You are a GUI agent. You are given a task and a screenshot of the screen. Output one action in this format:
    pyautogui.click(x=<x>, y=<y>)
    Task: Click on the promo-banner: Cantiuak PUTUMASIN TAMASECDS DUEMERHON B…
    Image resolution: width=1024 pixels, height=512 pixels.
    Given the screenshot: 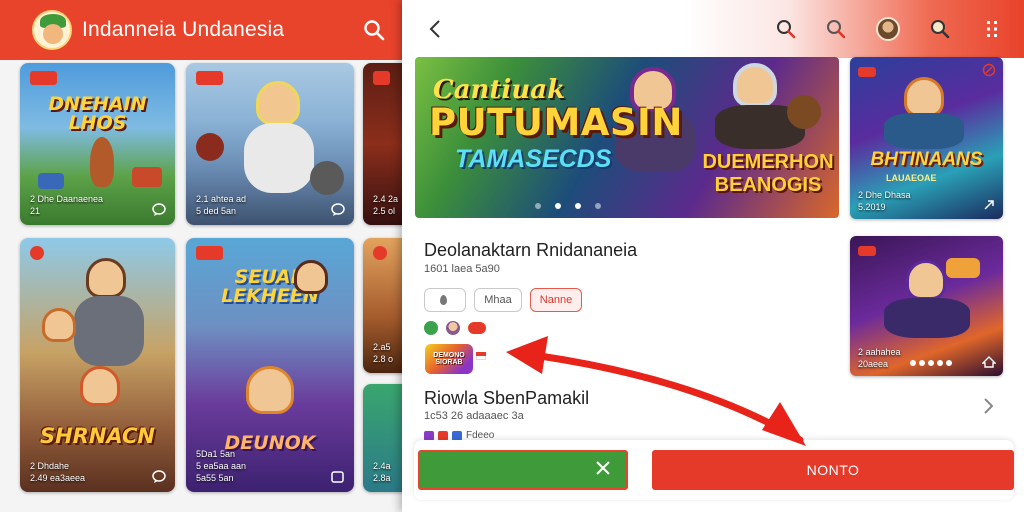 What is the action you would take?
    pyautogui.click(x=627, y=137)
    